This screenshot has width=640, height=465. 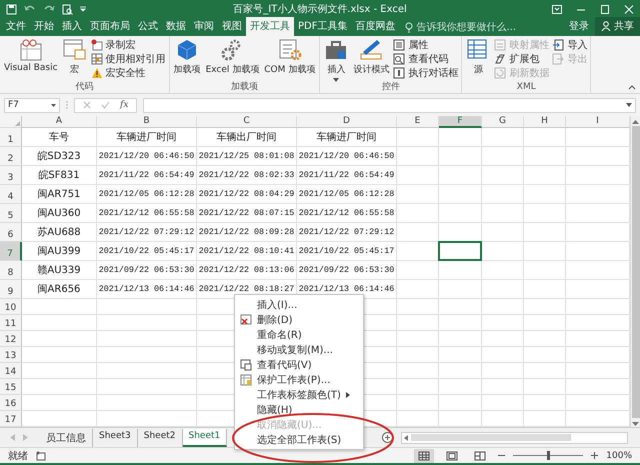 I want to click on row-header: 5, so click(x=11, y=213).